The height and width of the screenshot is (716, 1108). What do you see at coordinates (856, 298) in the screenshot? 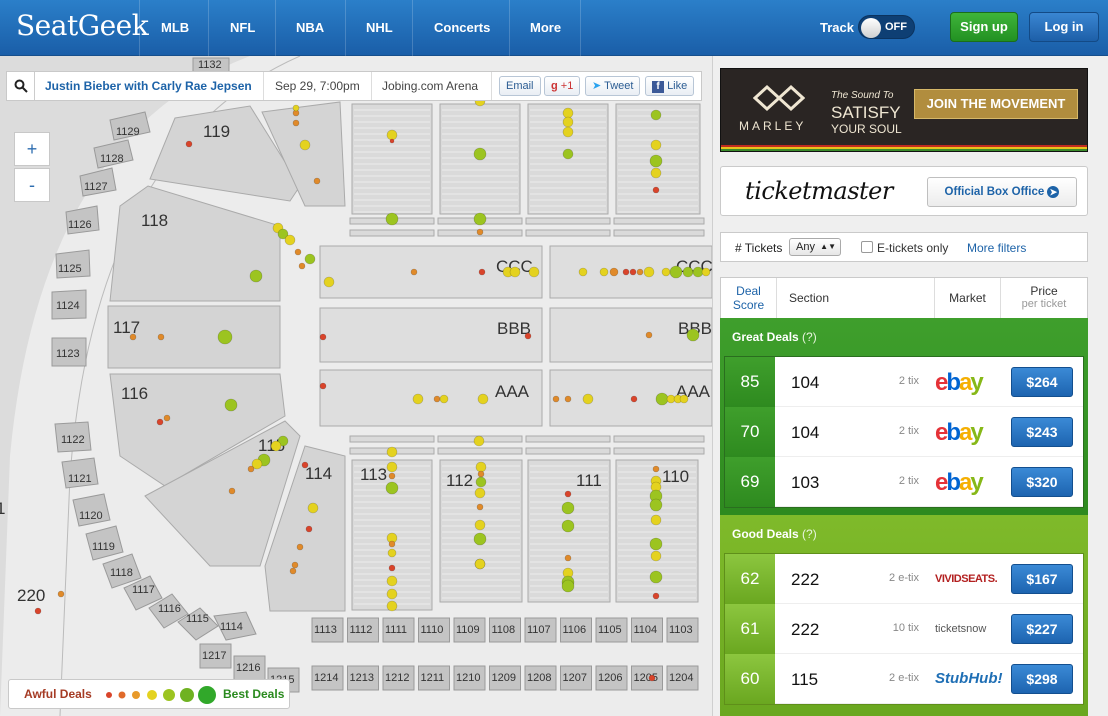
I see `sort-section: Section` at bounding box center [856, 298].